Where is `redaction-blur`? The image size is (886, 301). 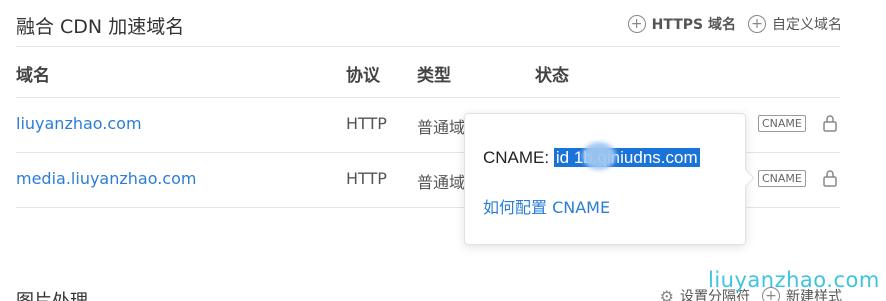
redaction-blur is located at coordinates (598, 156).